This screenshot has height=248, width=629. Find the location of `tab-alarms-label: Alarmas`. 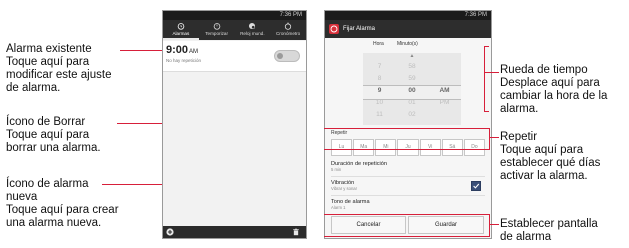

tab-alarms-label: Alarmas is located at coordinates (181, 33).